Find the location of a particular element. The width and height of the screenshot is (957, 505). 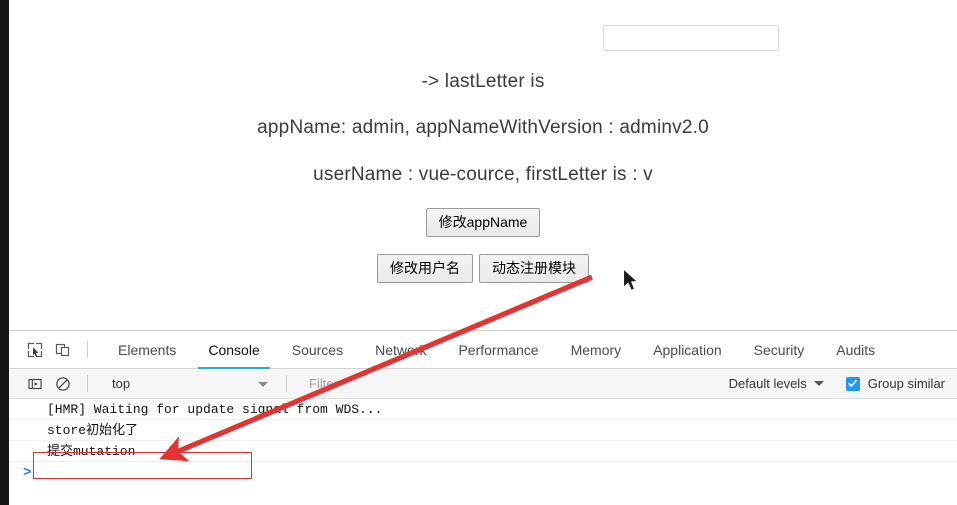

prompt-caret-icon: > is located at coordinates (27, 473).